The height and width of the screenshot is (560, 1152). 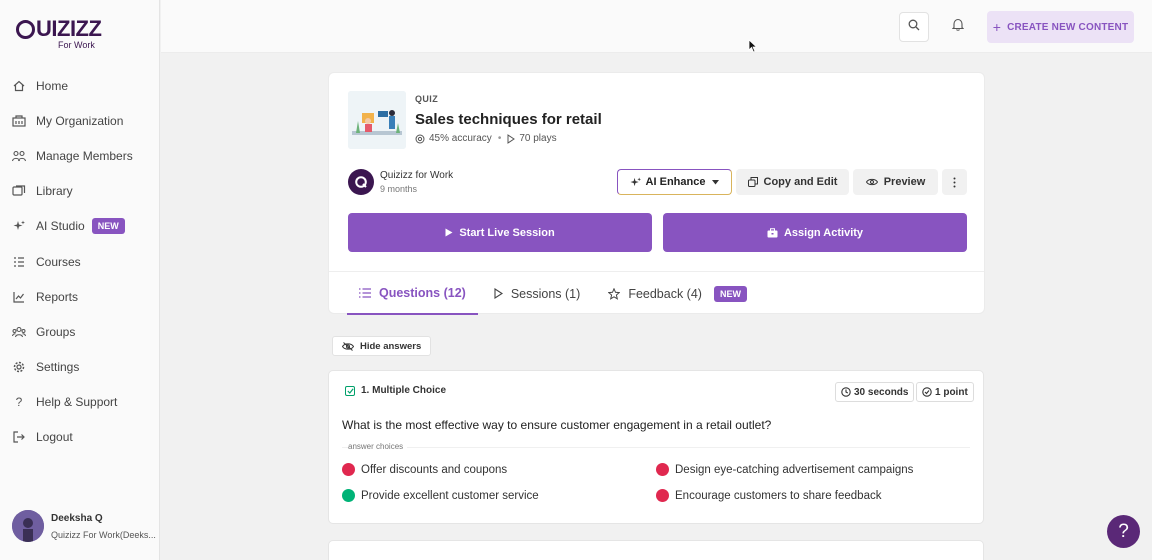 What do you see at coordinates (427, 99) in the screenshot?
I see `quiz-type-label: QUIZ` at bounding box center [427, 99].